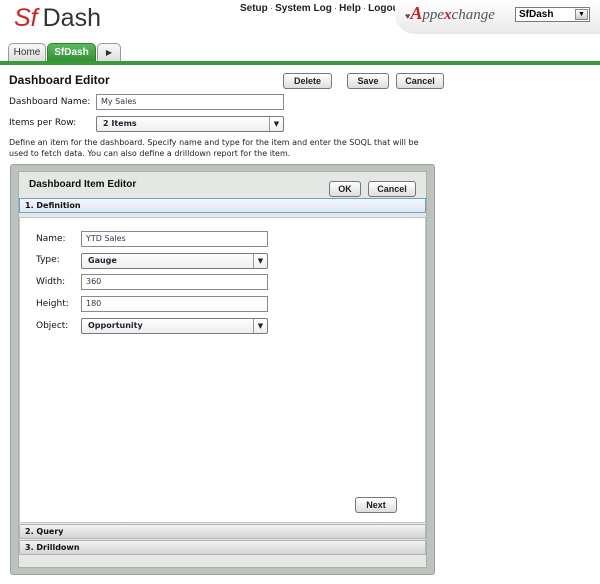 The height and width of the screenshot is (584, 600). I want to click on item-name-label: Name:, so click(51, 239).